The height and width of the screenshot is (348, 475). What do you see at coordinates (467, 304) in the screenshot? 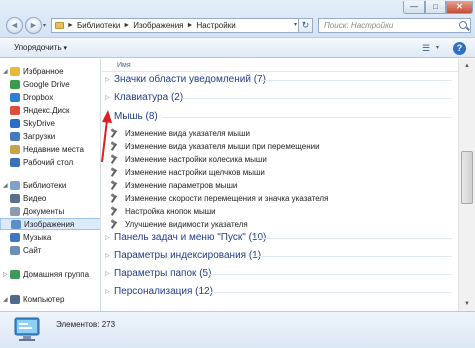
I see `scroll-down-button: ▼` at bounding box center [467, 304].